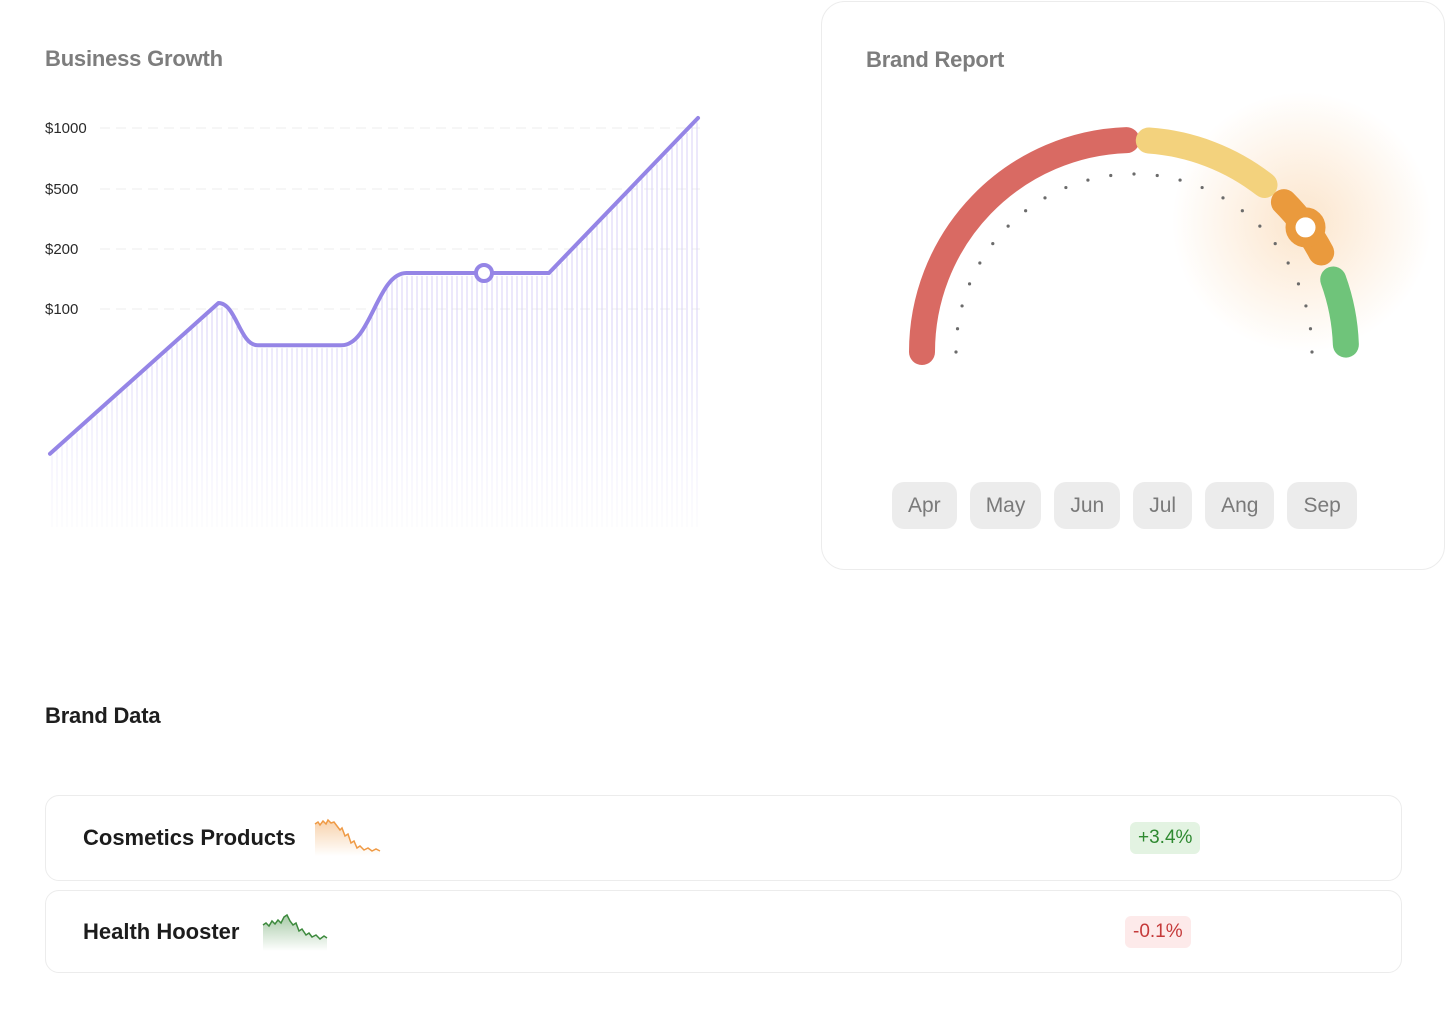 This screenshot has height=1018, width=1456. I want to click on brand-name: Health Hooster, so click(161, 931).